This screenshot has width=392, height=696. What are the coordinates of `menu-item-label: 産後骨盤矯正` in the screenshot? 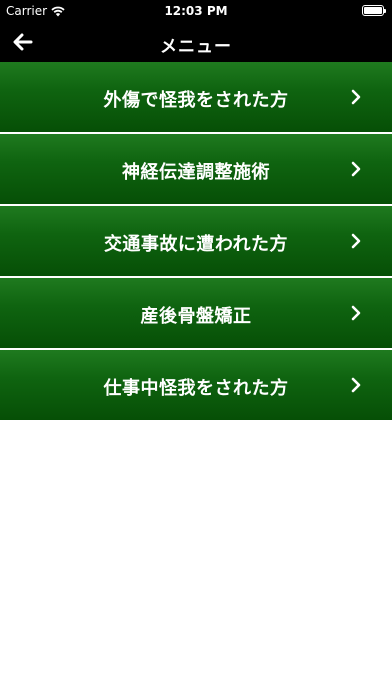 It's located at (196, 316).